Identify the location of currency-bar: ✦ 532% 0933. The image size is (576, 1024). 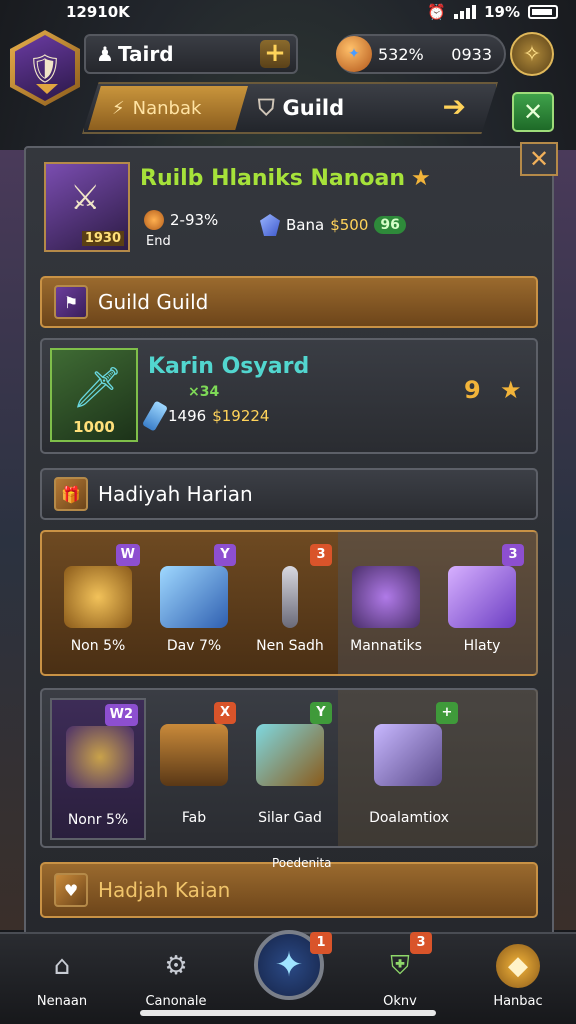
(421, 54).